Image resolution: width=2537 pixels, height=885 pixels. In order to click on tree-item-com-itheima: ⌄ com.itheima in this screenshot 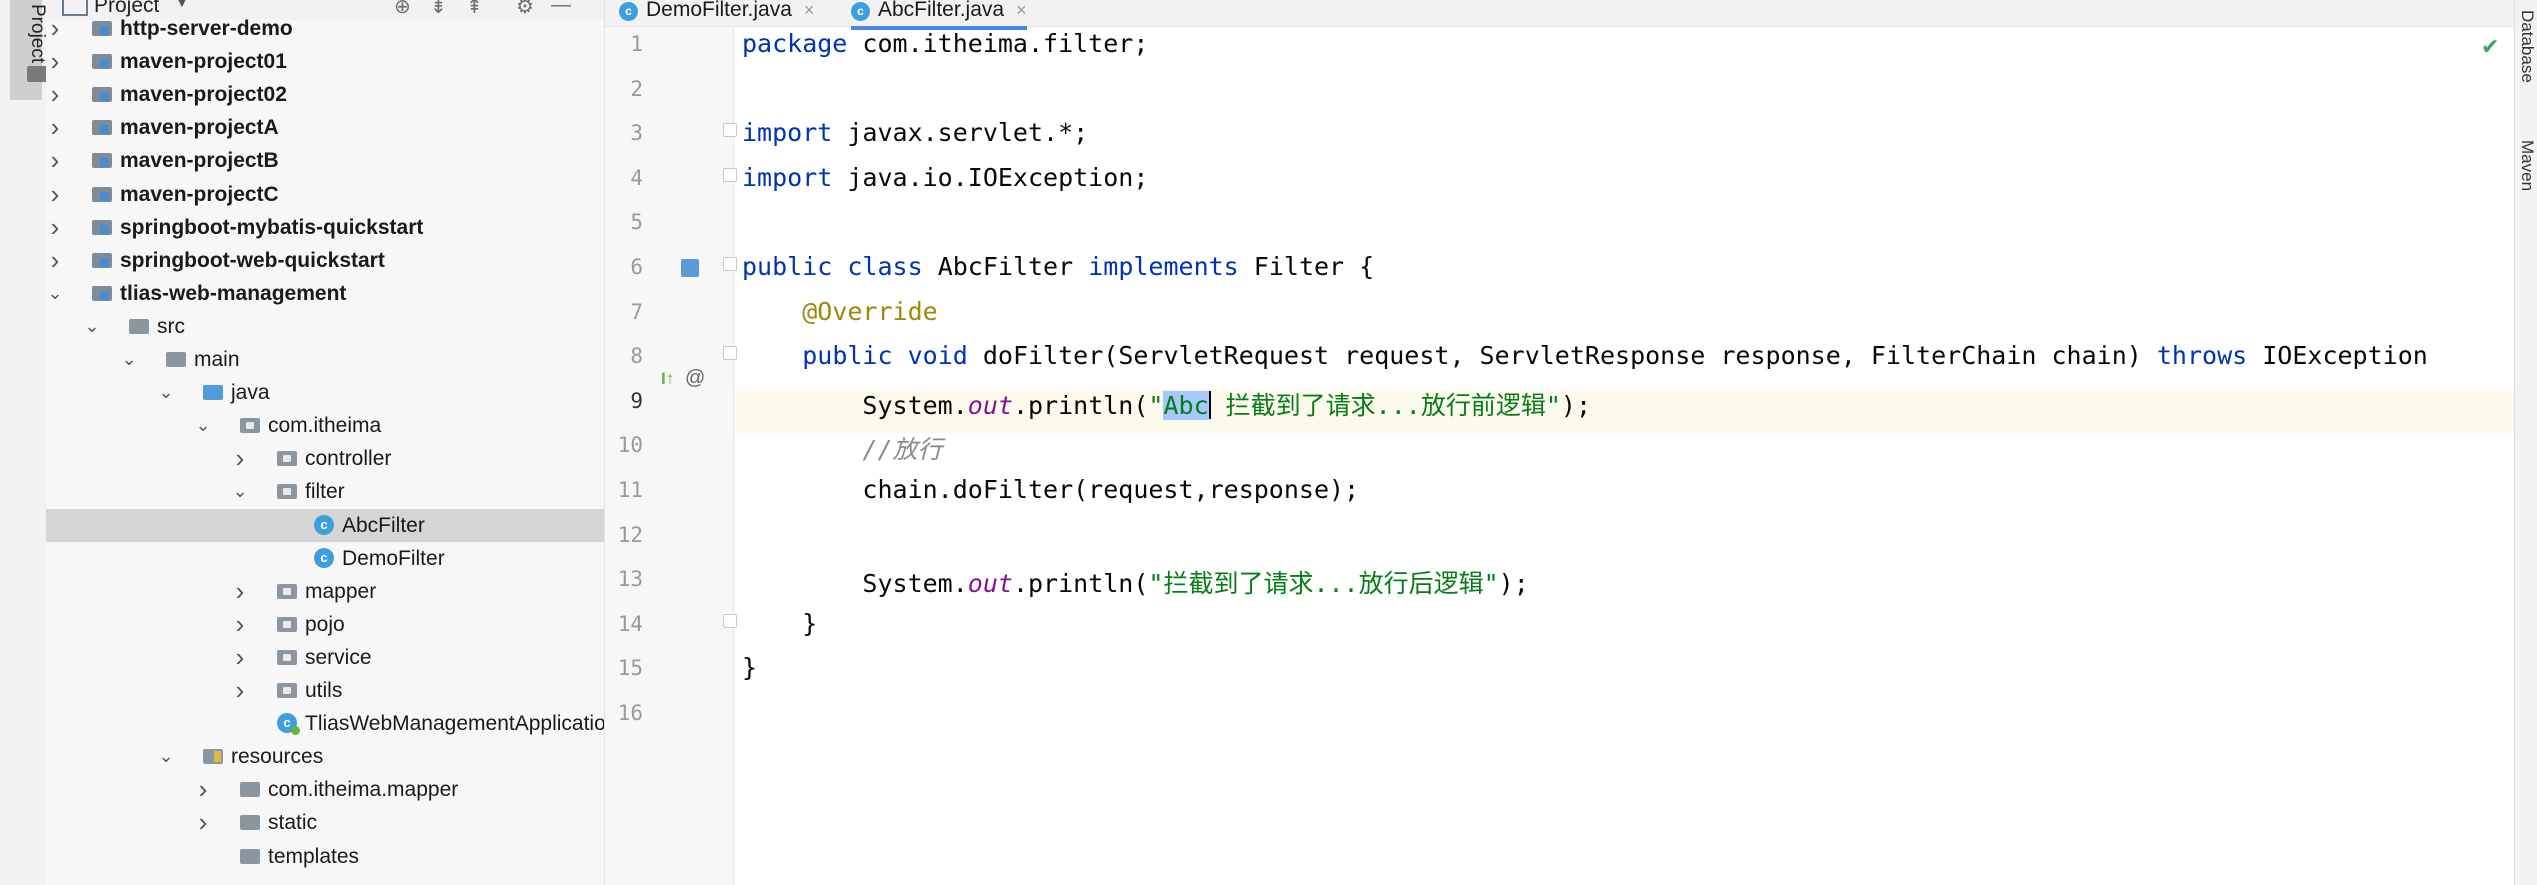, I will do `click(325, 425)`.